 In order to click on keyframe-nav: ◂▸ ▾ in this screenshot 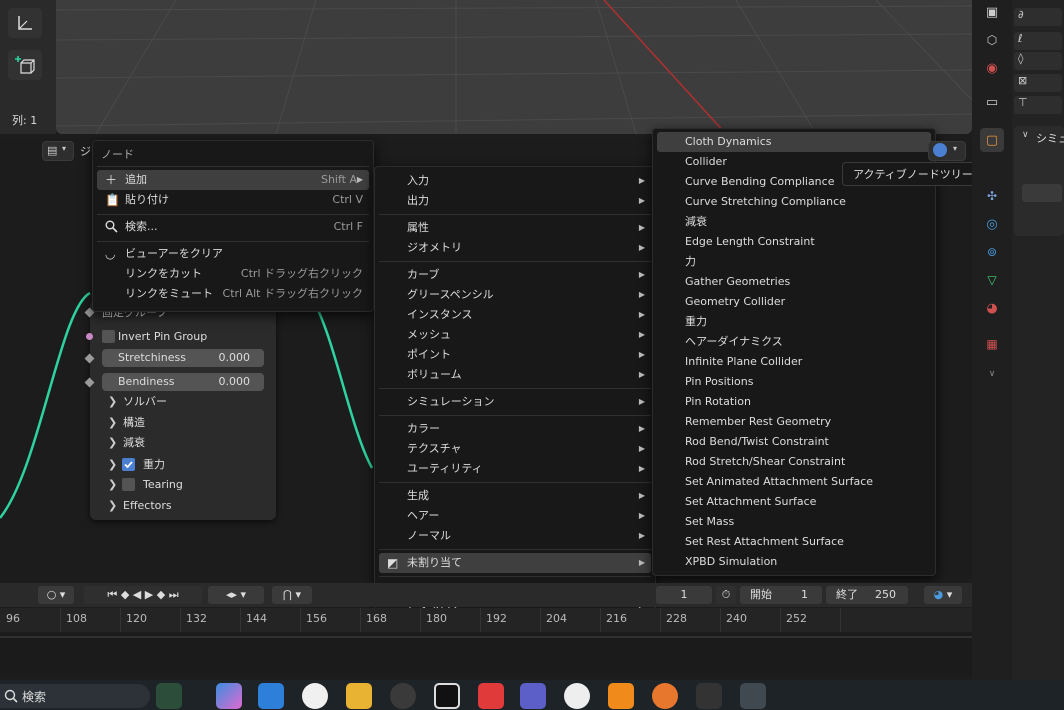, I will do `click(236, 595)`.